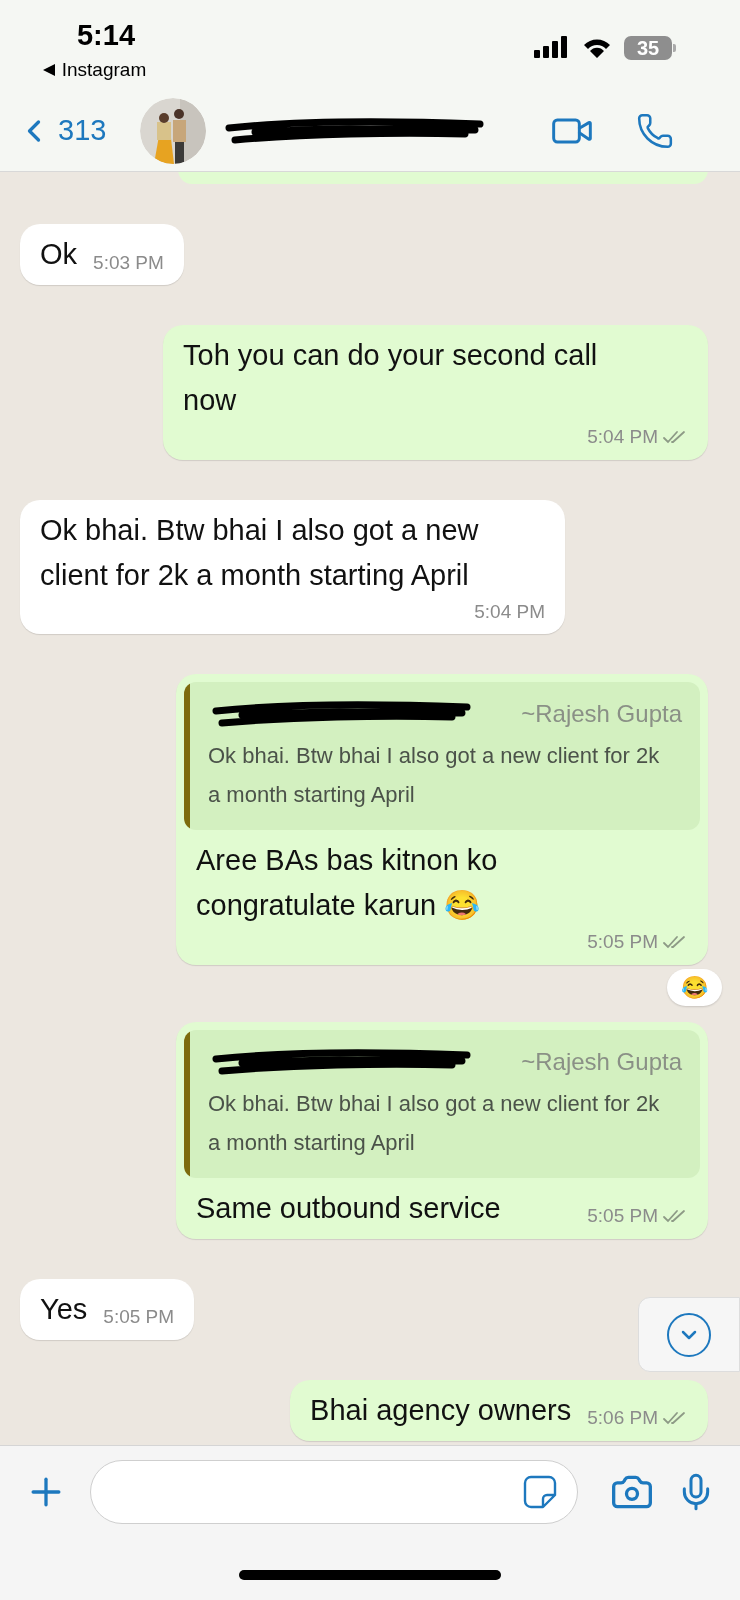 The image size is (740, 1600). I want to click on back-triangle-icon, so click(48, 70).